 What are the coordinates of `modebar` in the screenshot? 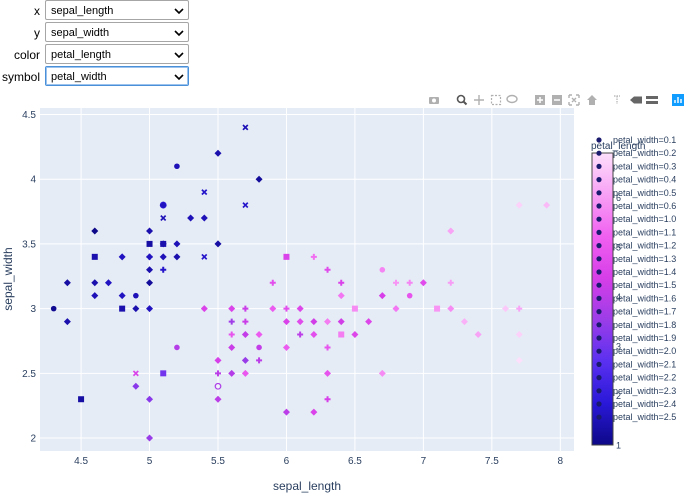 It's located at (556, 100).